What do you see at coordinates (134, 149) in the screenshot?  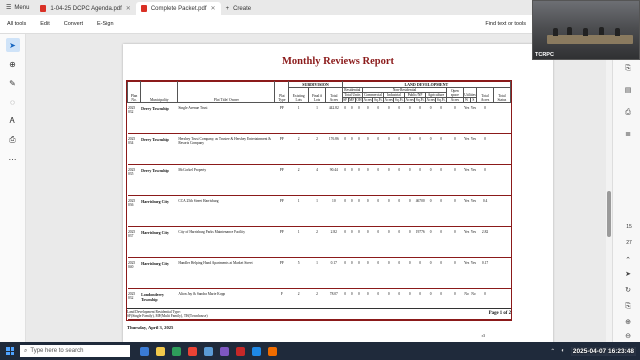 I see `table-cell-plan: 2025 034` at bounding box center [134, 149].